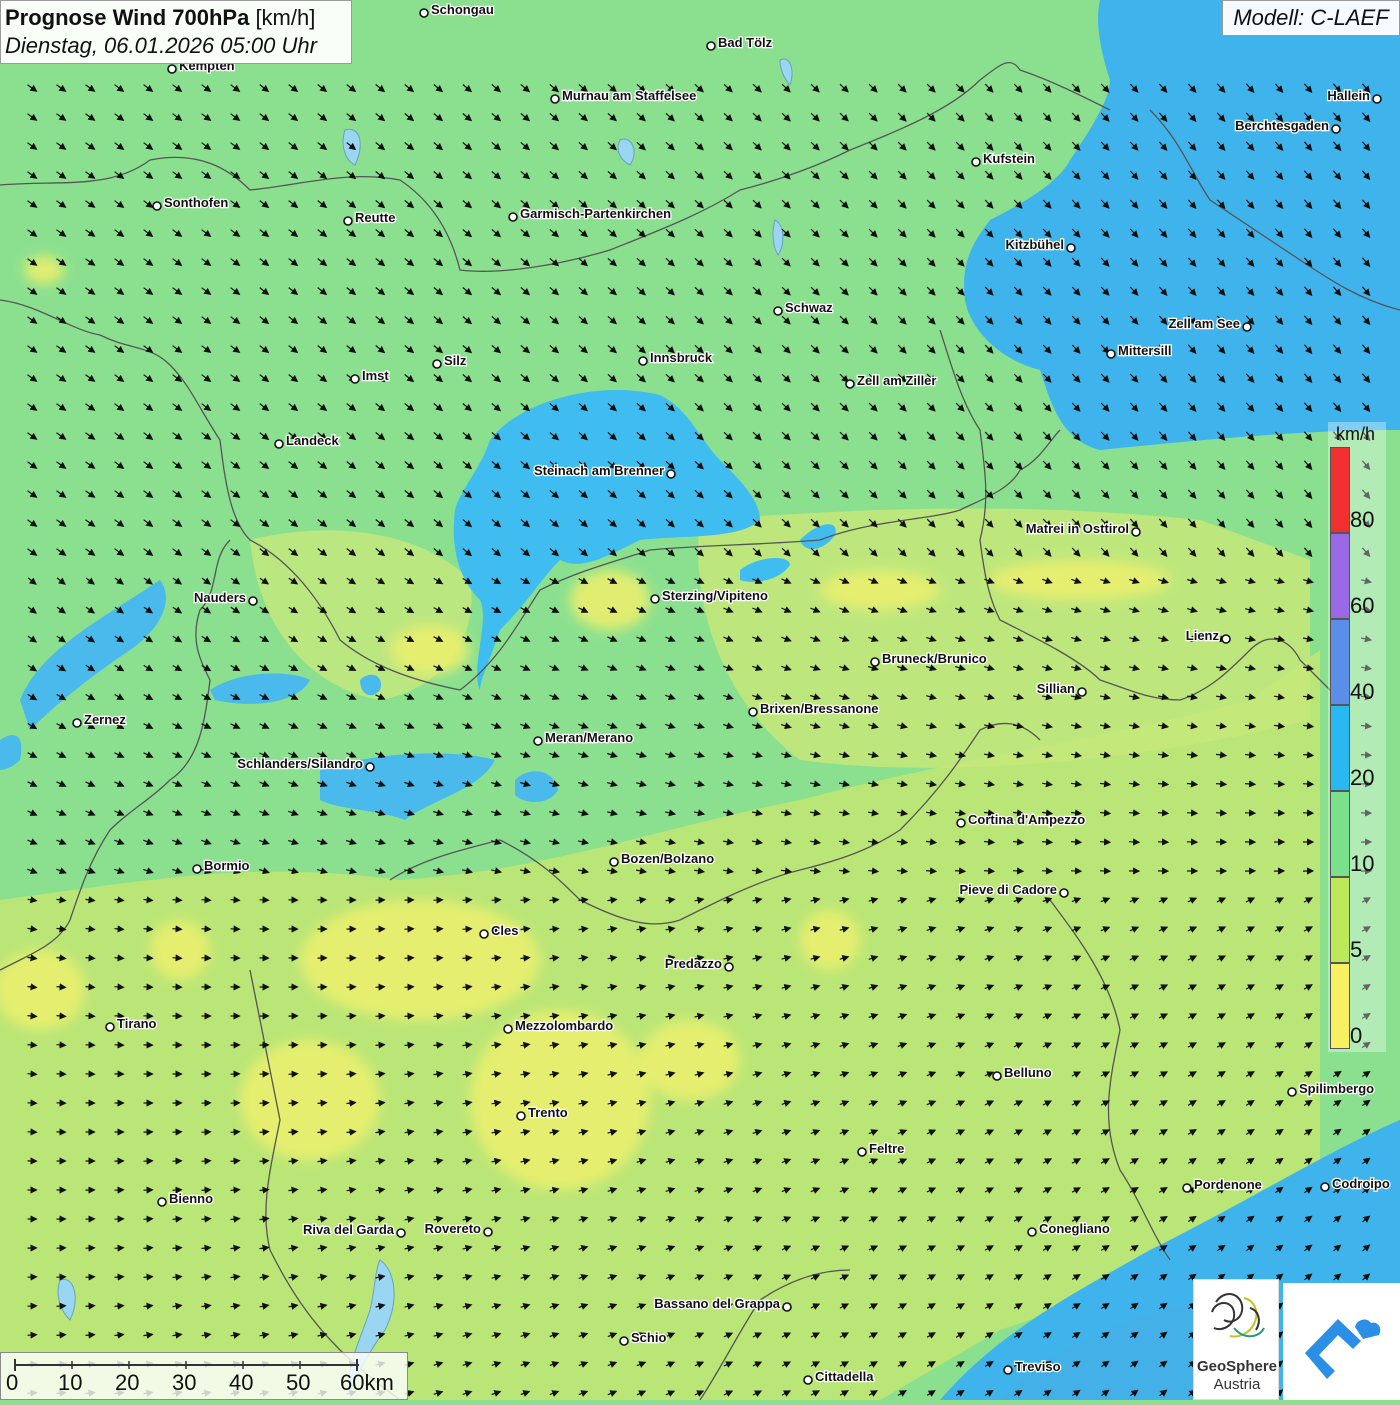 Image resolution: width=1400 pixels, height=1405 pixels. Describe the element at coordinates (709, 595) in the screenshot. I see `city-marker: Sterzing/Vipiteno` at that location.